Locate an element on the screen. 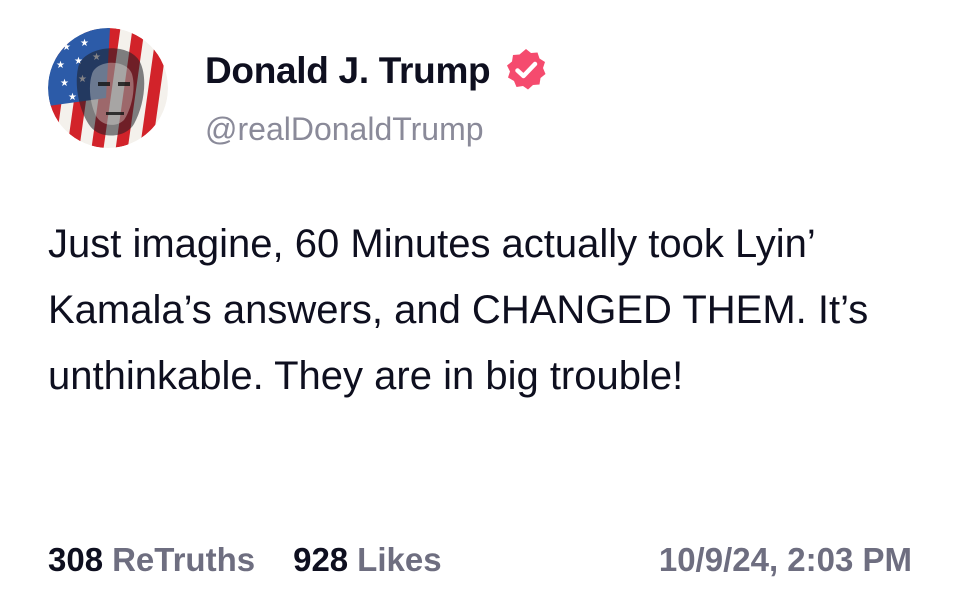 This screenshot has height=598, width=960. author-handle: @realDonaldTrump is located at coordinates (344, 129).